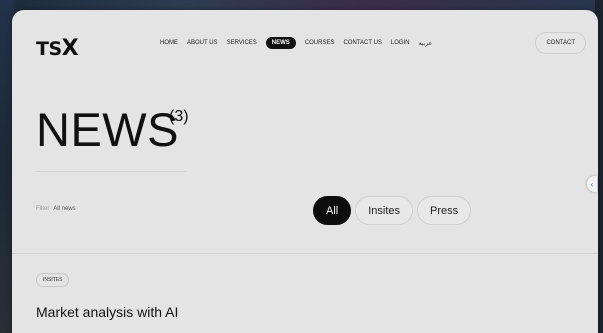 This screenshot has width=603, height=333. Describe the element at coordinates (444, 210) in the screenshot. I see `tab-press: Press` at that location.